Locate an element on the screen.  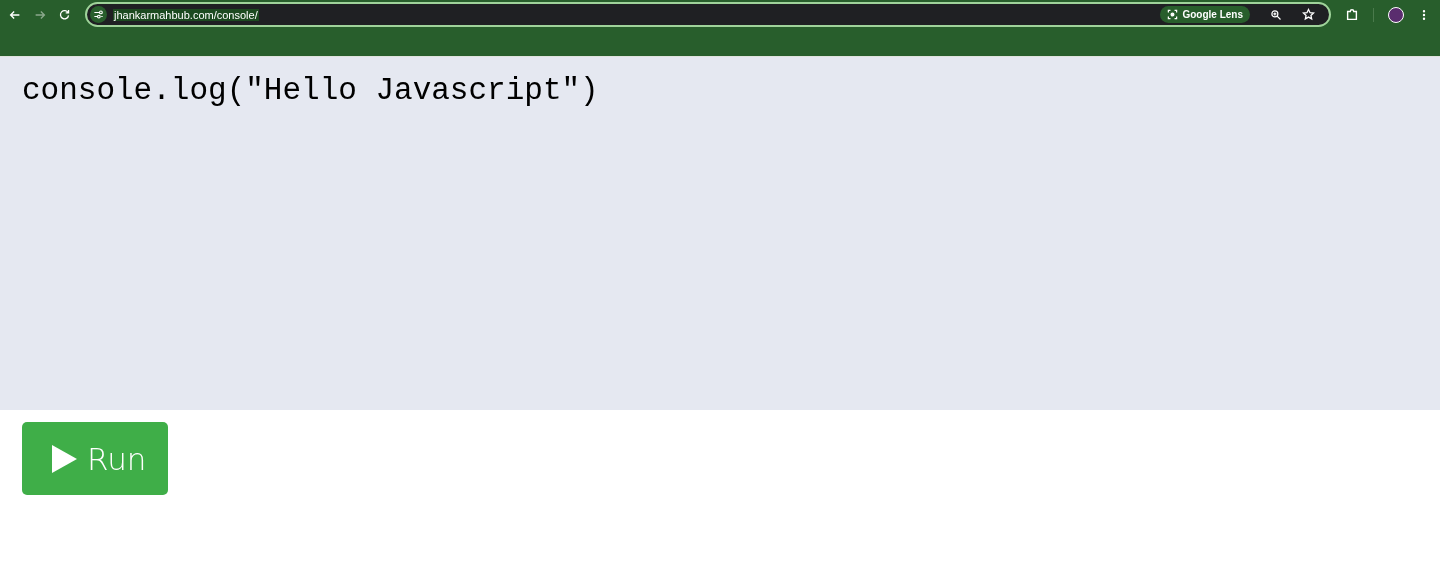
lens-icon is located at coordinates (1173, 14).